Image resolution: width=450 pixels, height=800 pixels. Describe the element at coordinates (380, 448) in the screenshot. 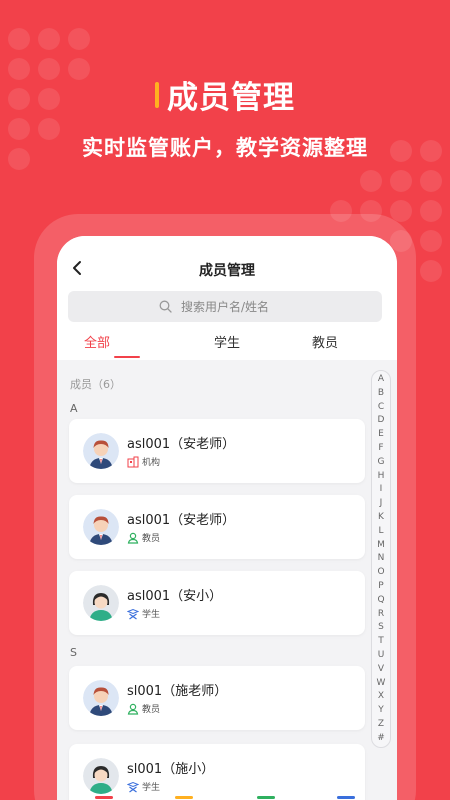

I see `az-letter-f: F` at that location.